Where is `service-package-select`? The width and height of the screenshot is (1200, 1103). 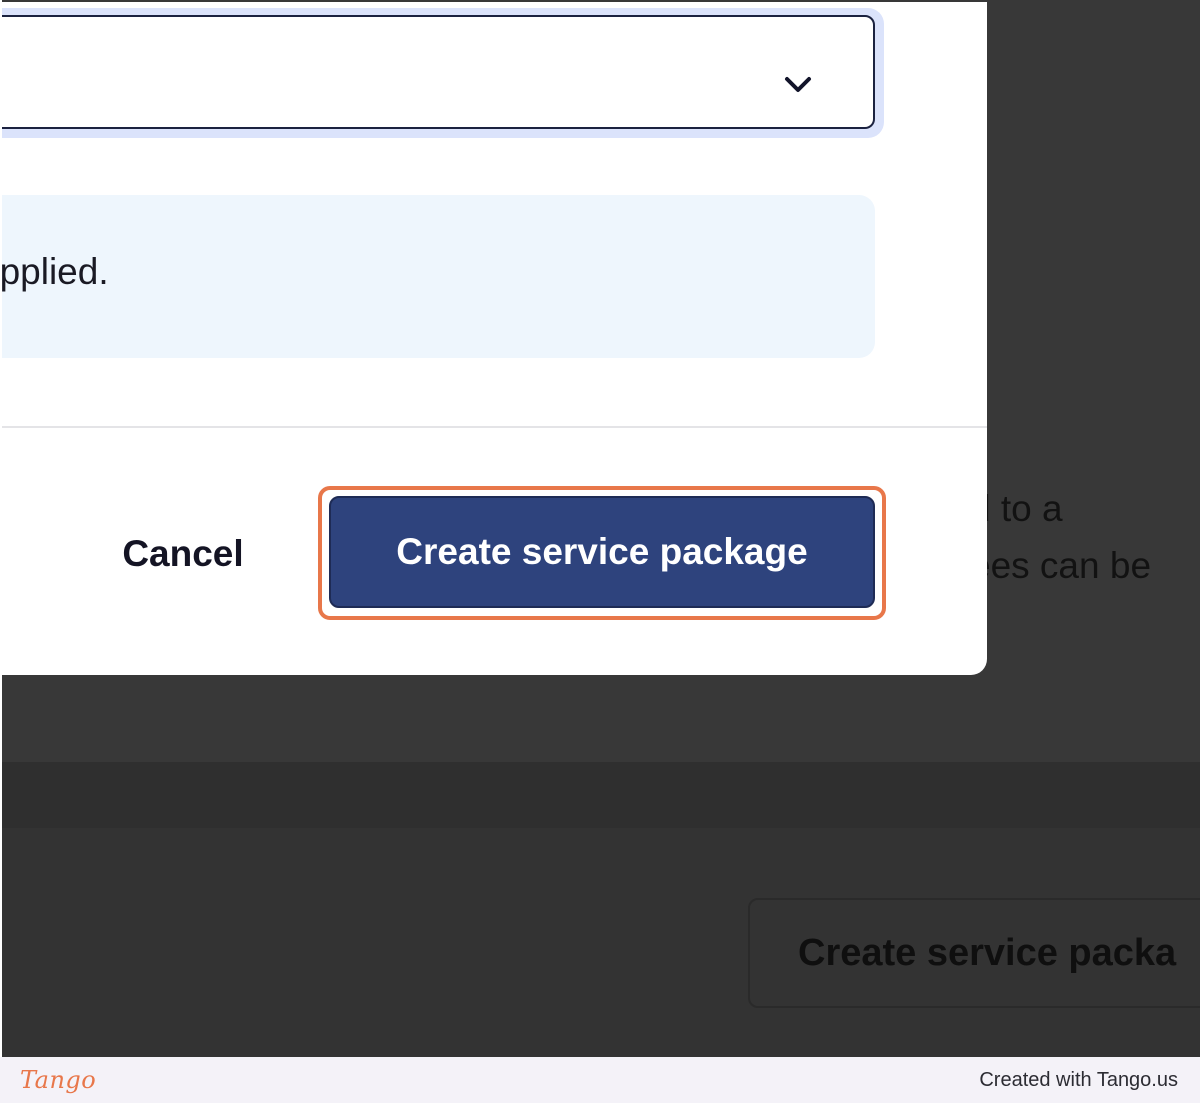
service-package-select is located at coordinates (438, 72).